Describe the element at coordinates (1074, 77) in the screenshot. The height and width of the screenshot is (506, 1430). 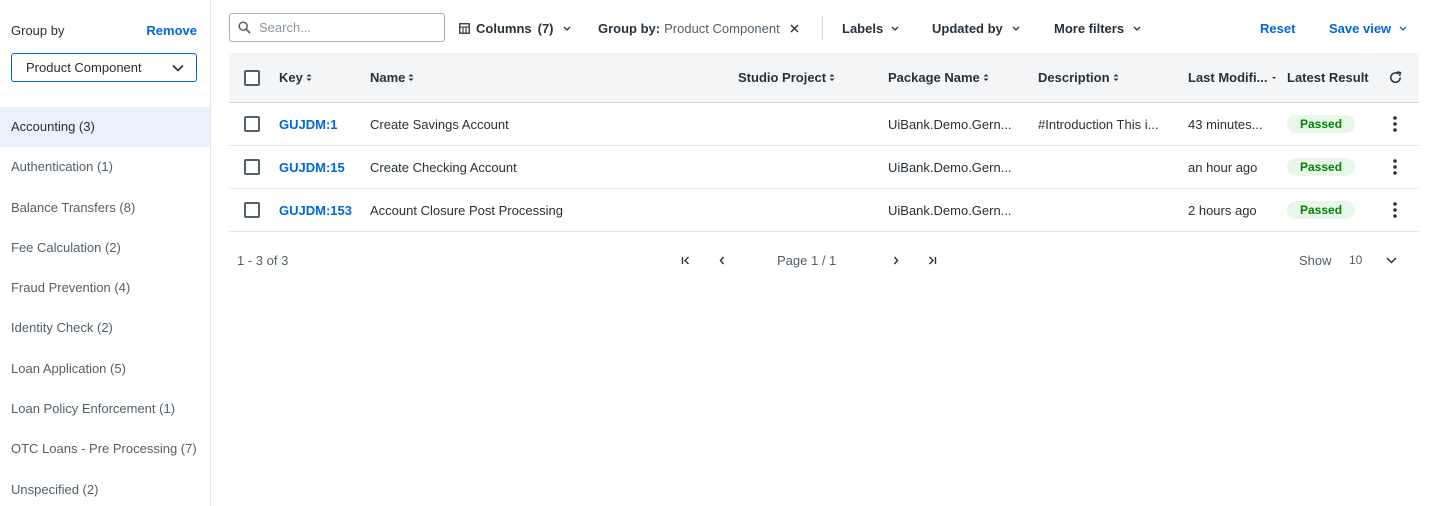
I see `column-header-description-label: Description` at that location.